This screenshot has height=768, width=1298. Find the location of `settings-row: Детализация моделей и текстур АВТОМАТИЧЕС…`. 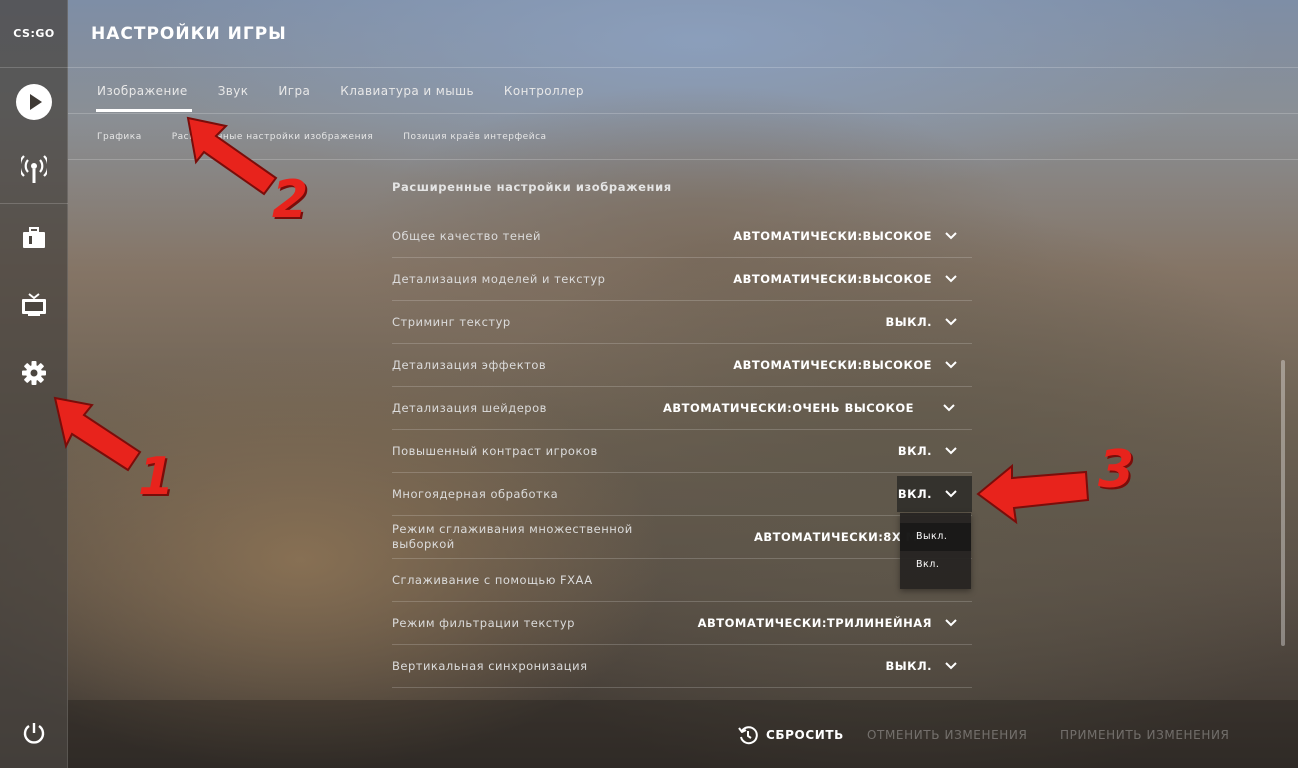

settings-row: Детализация моделей и текстур АВТОМАТИЧЕС… is located at coordinates (682, 279).